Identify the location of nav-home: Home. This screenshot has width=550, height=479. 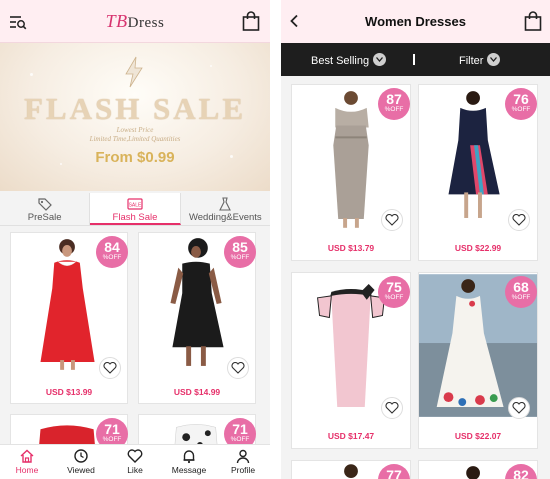
(27, 462).